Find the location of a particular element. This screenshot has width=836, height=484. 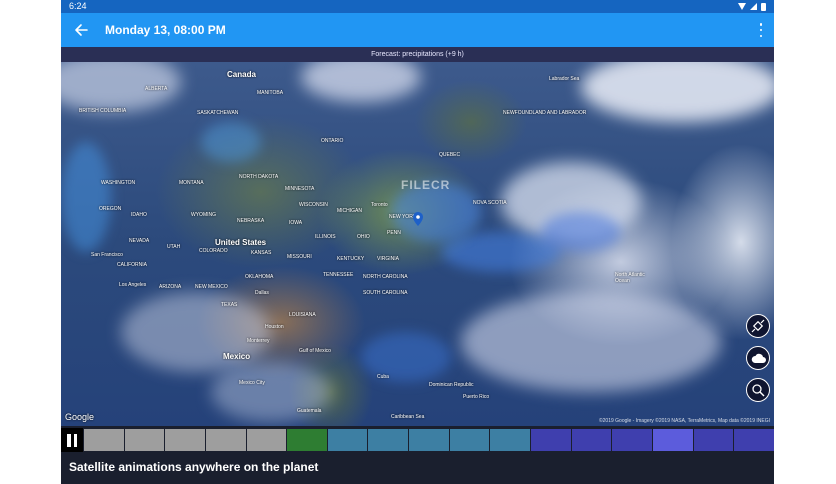

map-label: OKLAHOMA is located at coordinates (259, 277).